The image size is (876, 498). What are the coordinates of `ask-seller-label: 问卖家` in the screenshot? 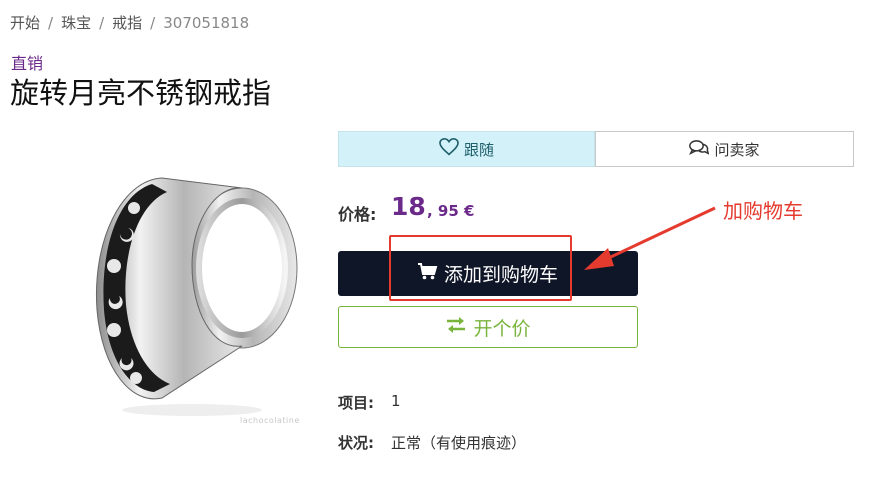 It's located at (737, 149).